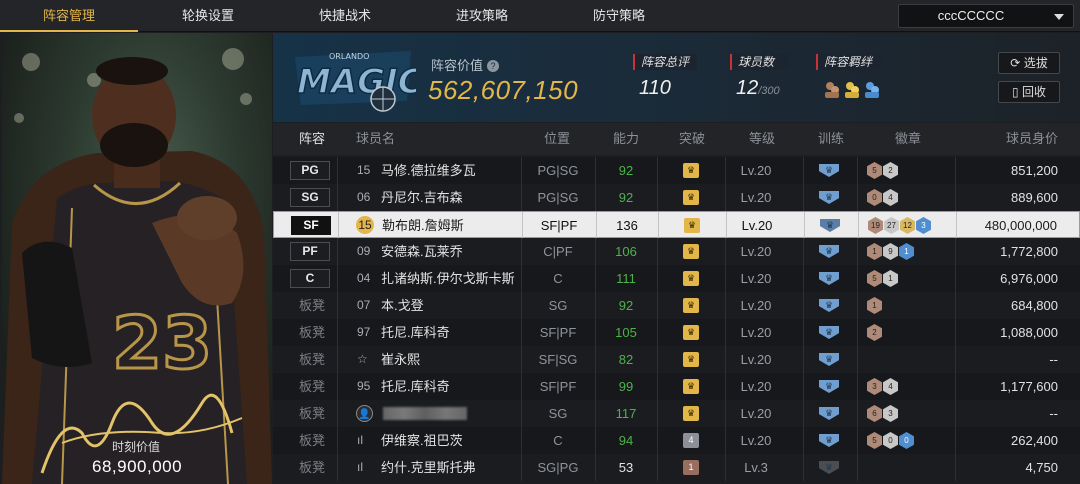 The height and width of the screenshot is (484, 1080). What do you see at coordinates (882, 170) in the screenshot?
I see `badge-list: 52` at bounding box center [882, 170].